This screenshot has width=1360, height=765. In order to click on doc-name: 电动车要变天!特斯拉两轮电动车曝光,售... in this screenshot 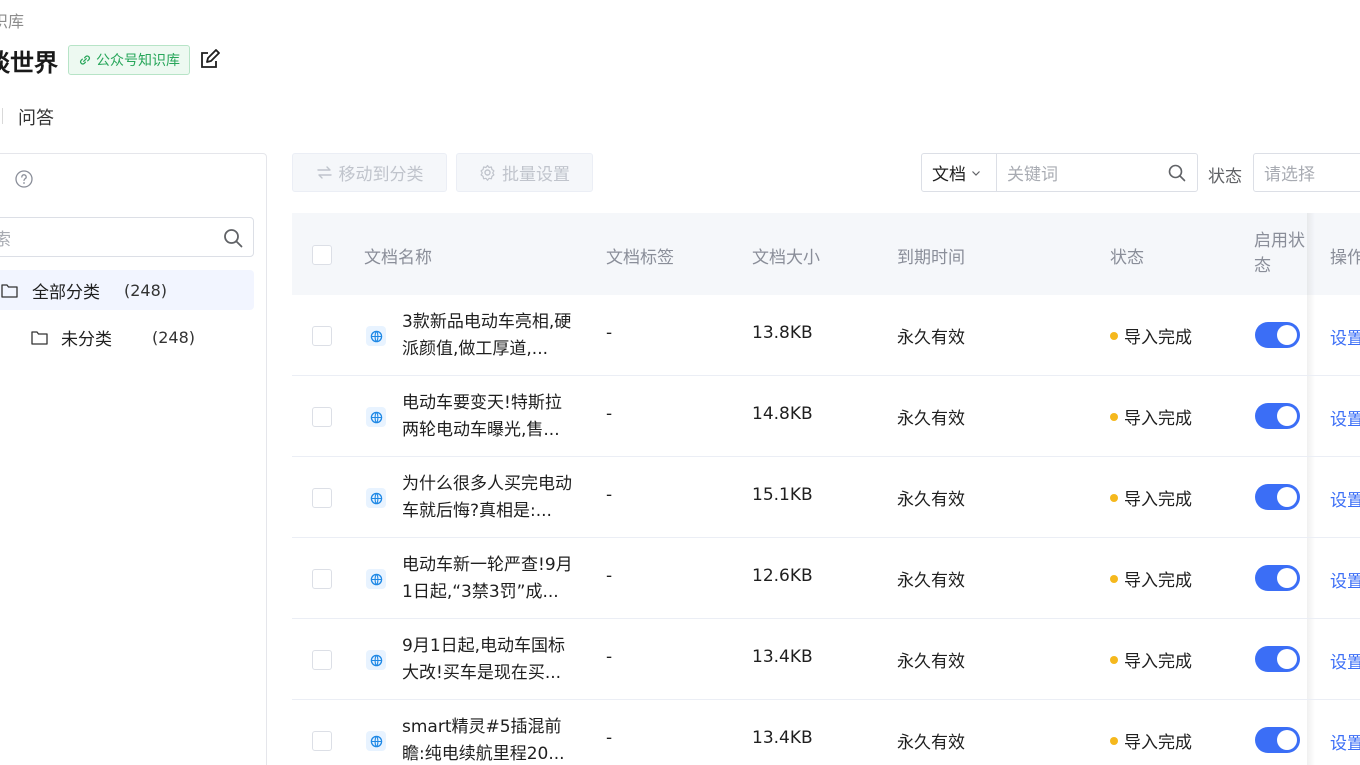, I will do `click(488, 417)`.